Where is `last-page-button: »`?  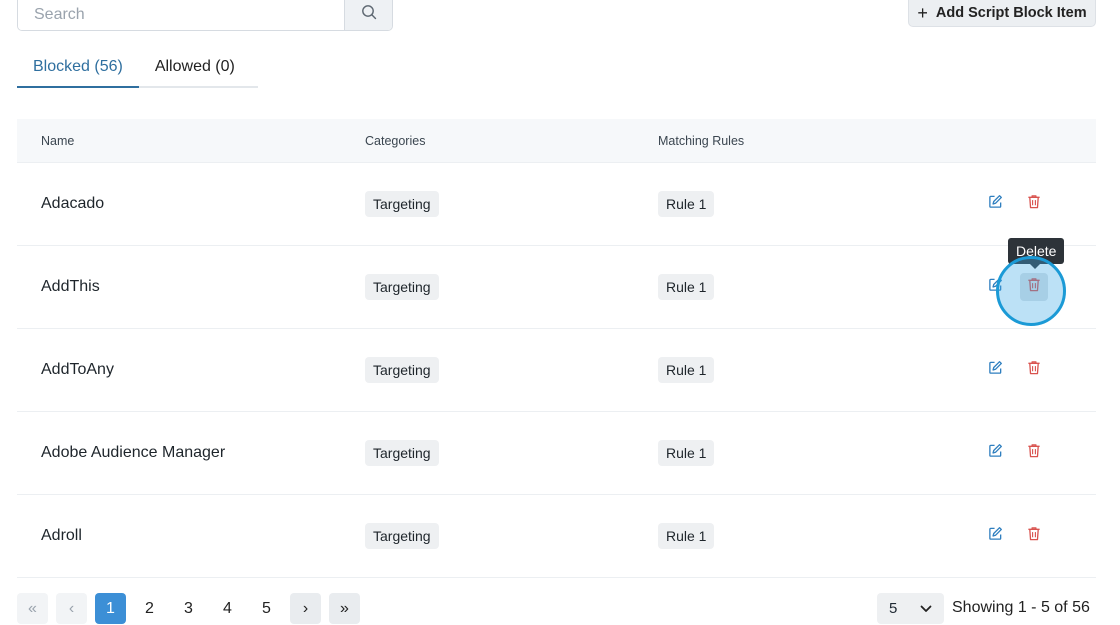
last-page-button: » is located at coordinates (344, 608).